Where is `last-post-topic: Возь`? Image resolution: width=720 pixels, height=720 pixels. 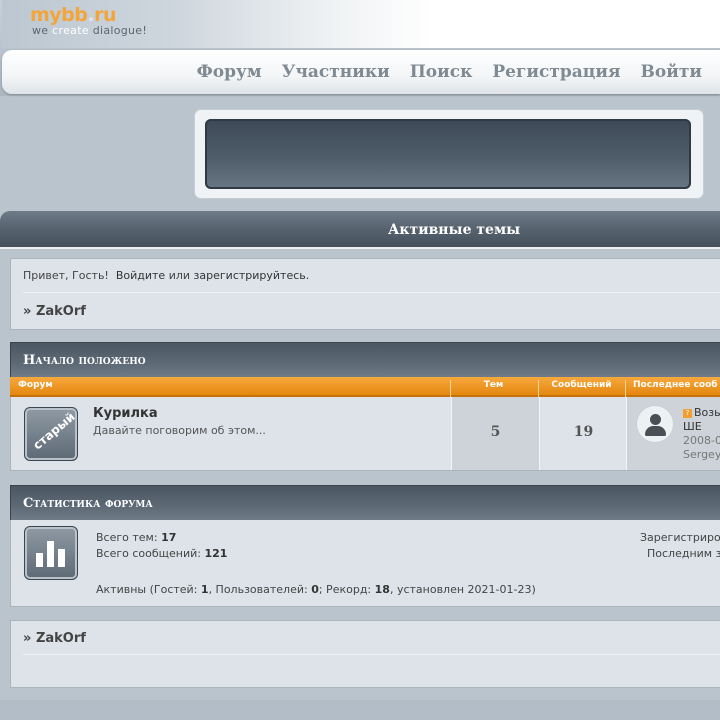
last-post-topic: Возь is located at coordinates (707, 412).